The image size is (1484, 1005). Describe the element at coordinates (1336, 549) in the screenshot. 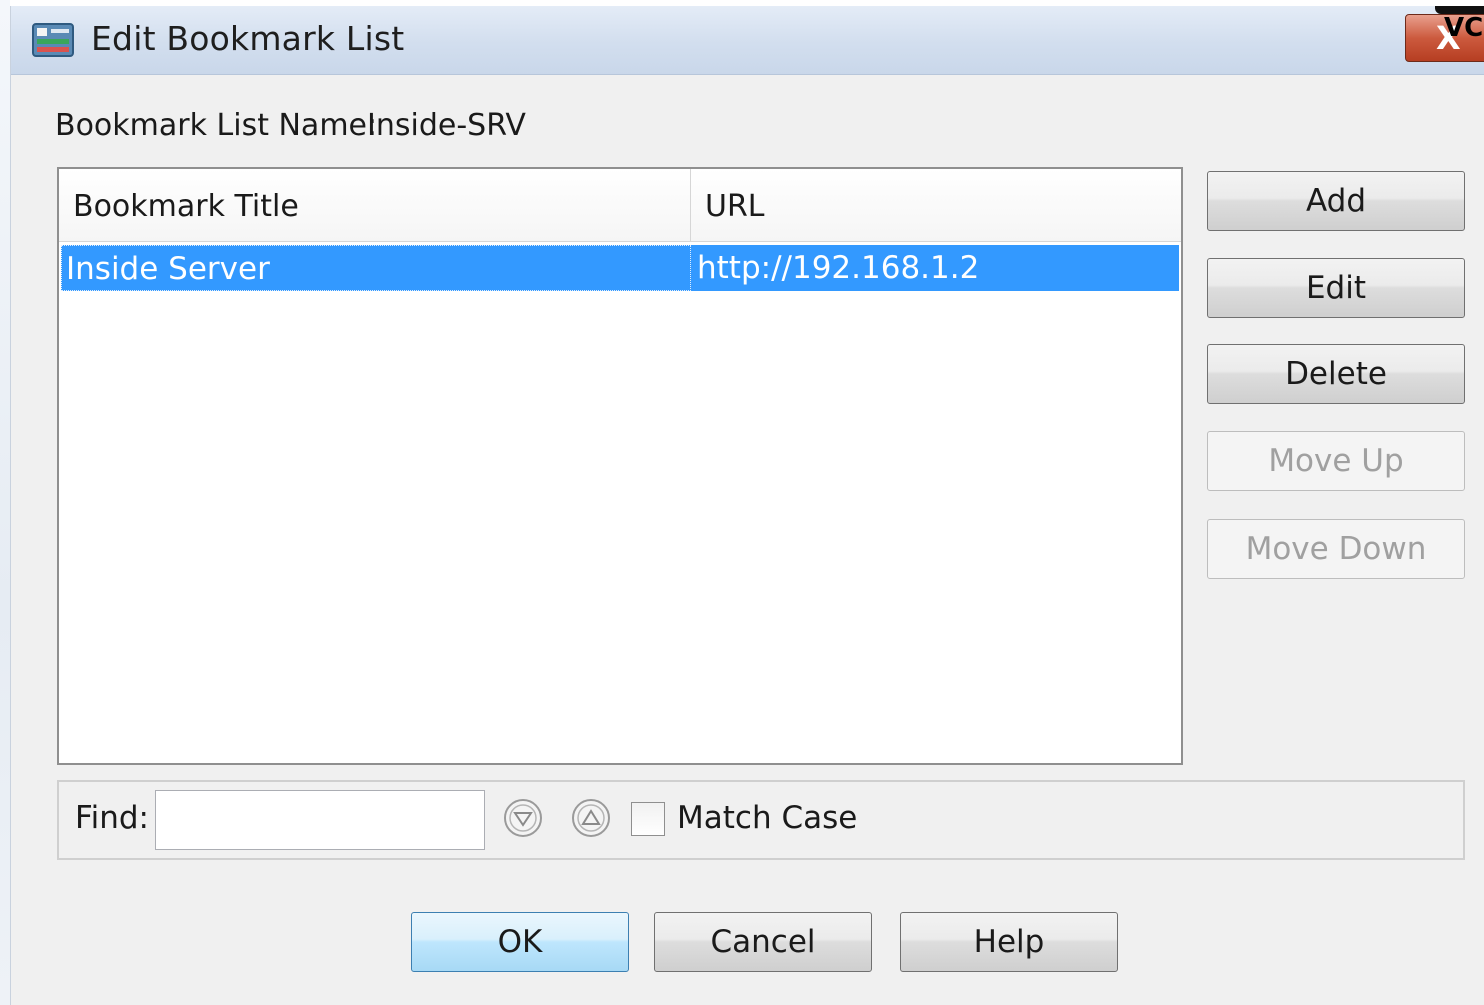

I see `move-down-button: Move Down` at that location.